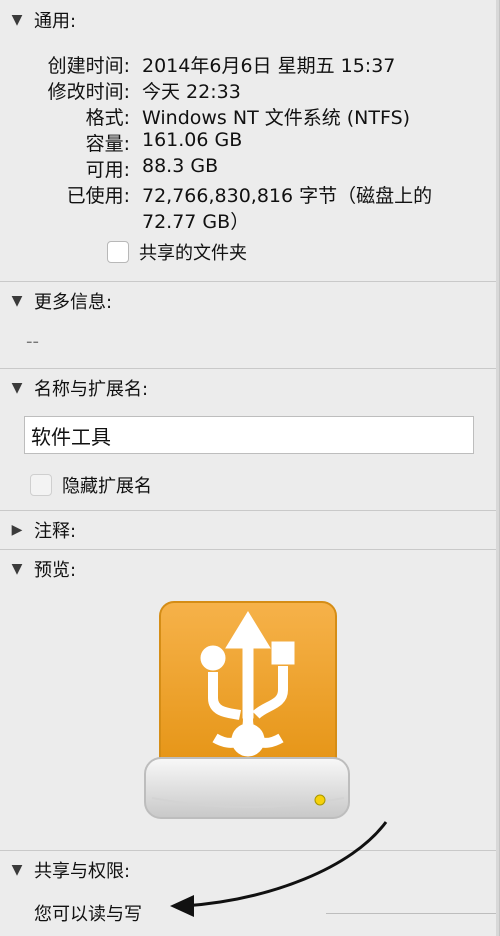  What do you see at coordinates (248, 300) in the screenshot?
I see `section-more-info-header: ▼ 更多信息:` at bounding box center [248, 300].